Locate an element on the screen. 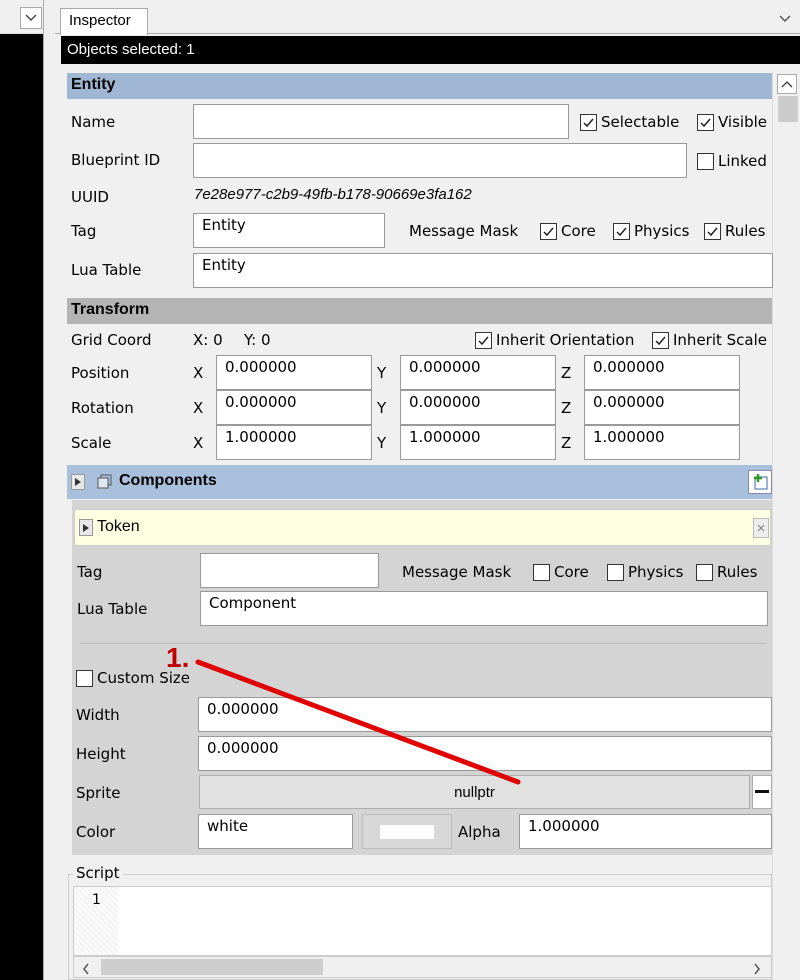 The width and height of the screenshot is (800, 980). token-expand-toggle is located at coordinates (86, 527).